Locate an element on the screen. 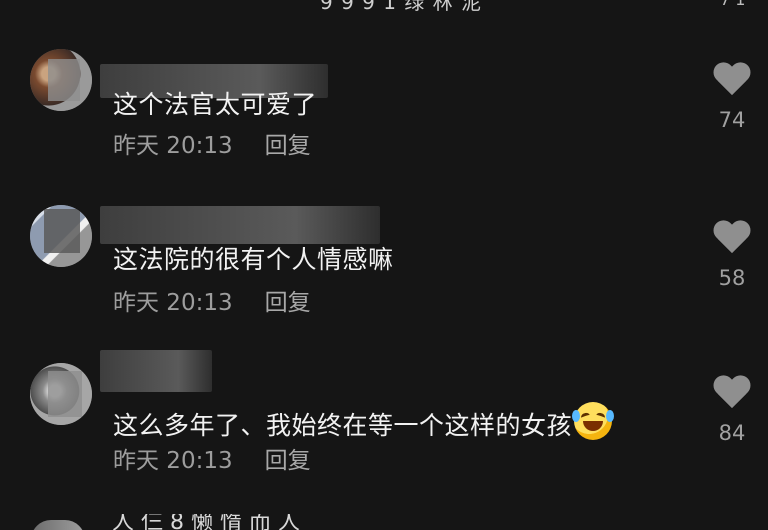 This screenshot has height=530, width=768. like-control: 58 is located at coordinates (732, 255).